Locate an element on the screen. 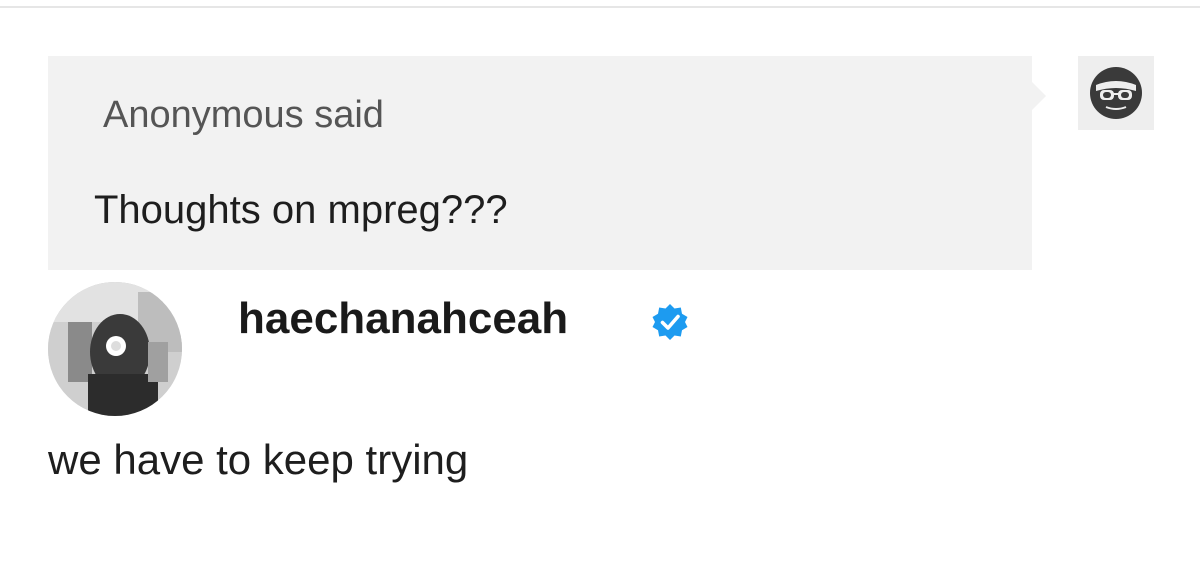 The height and width of the screenshot is (577, 1200). anonymous-avatar is located at coordinates (1116, 93).